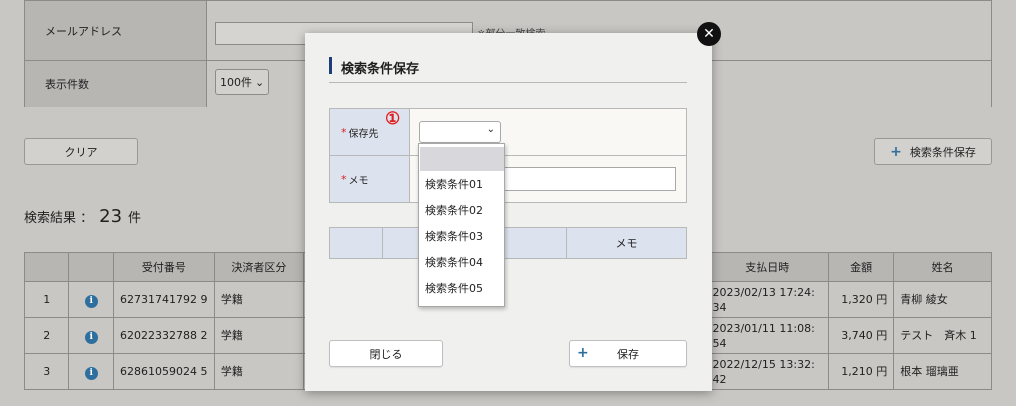  I want to click on save-conditions-button: + 検索条件保存, so click(933, 151).